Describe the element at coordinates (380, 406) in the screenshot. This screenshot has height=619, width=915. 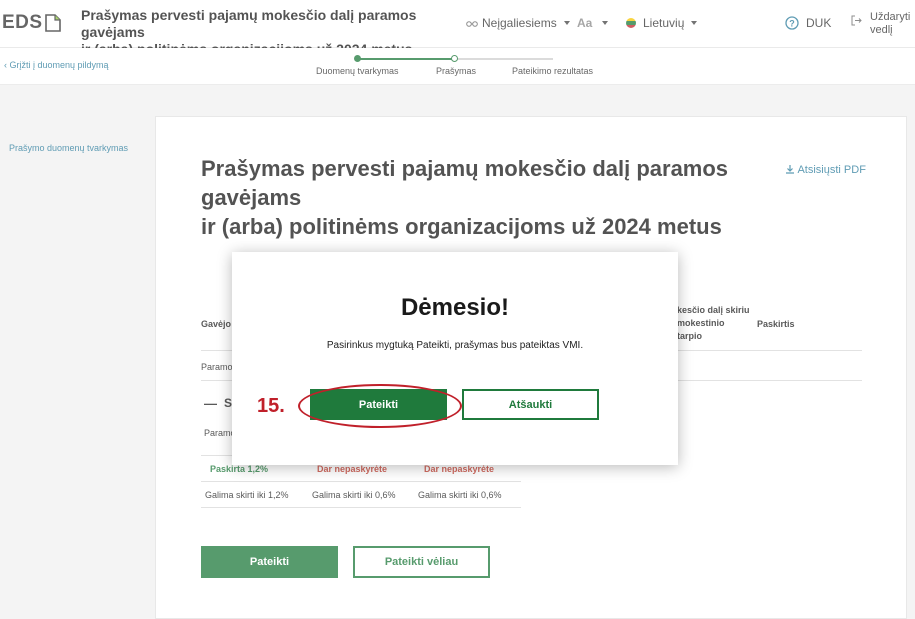
I see `highlight-ring` at that location.